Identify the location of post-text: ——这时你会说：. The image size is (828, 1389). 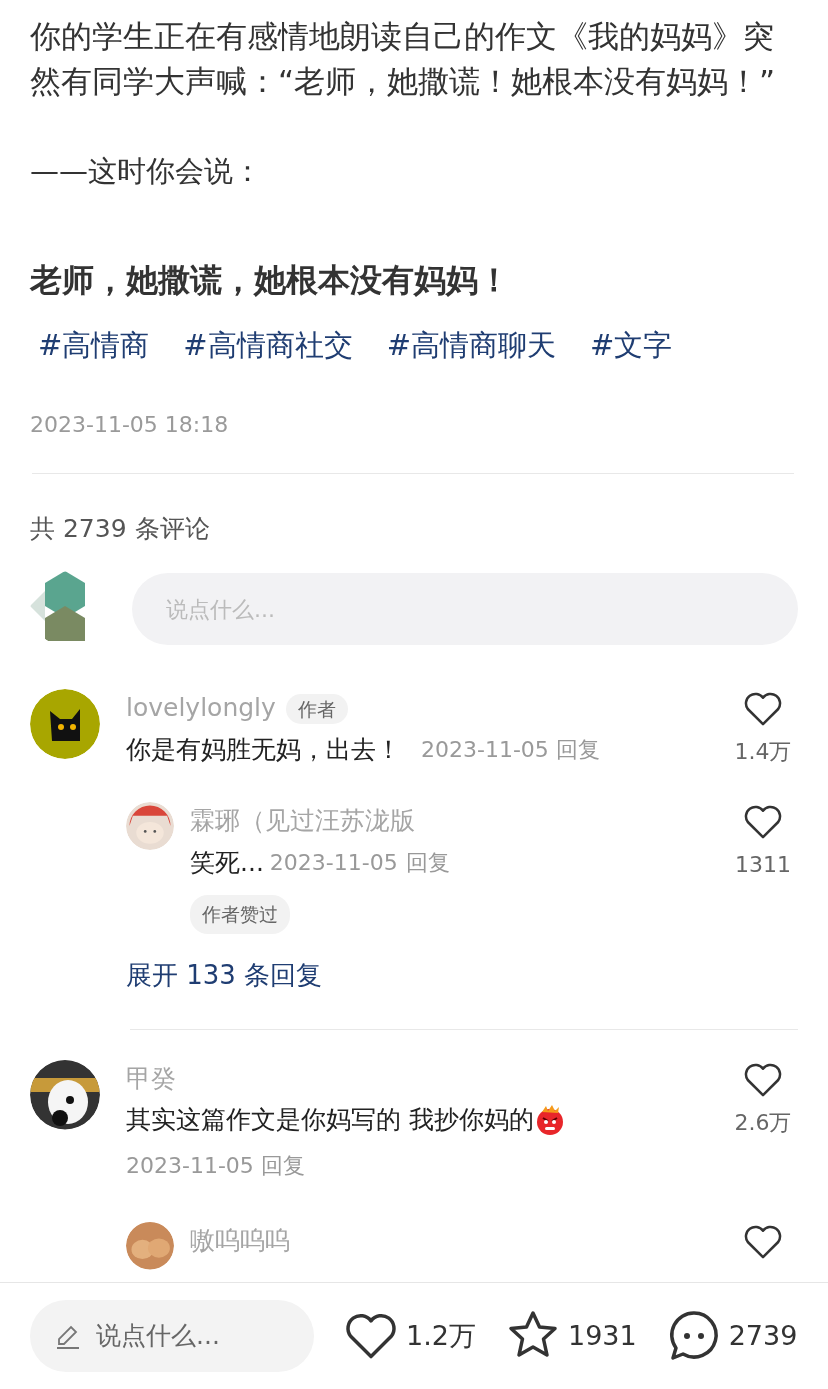
(146, 171).